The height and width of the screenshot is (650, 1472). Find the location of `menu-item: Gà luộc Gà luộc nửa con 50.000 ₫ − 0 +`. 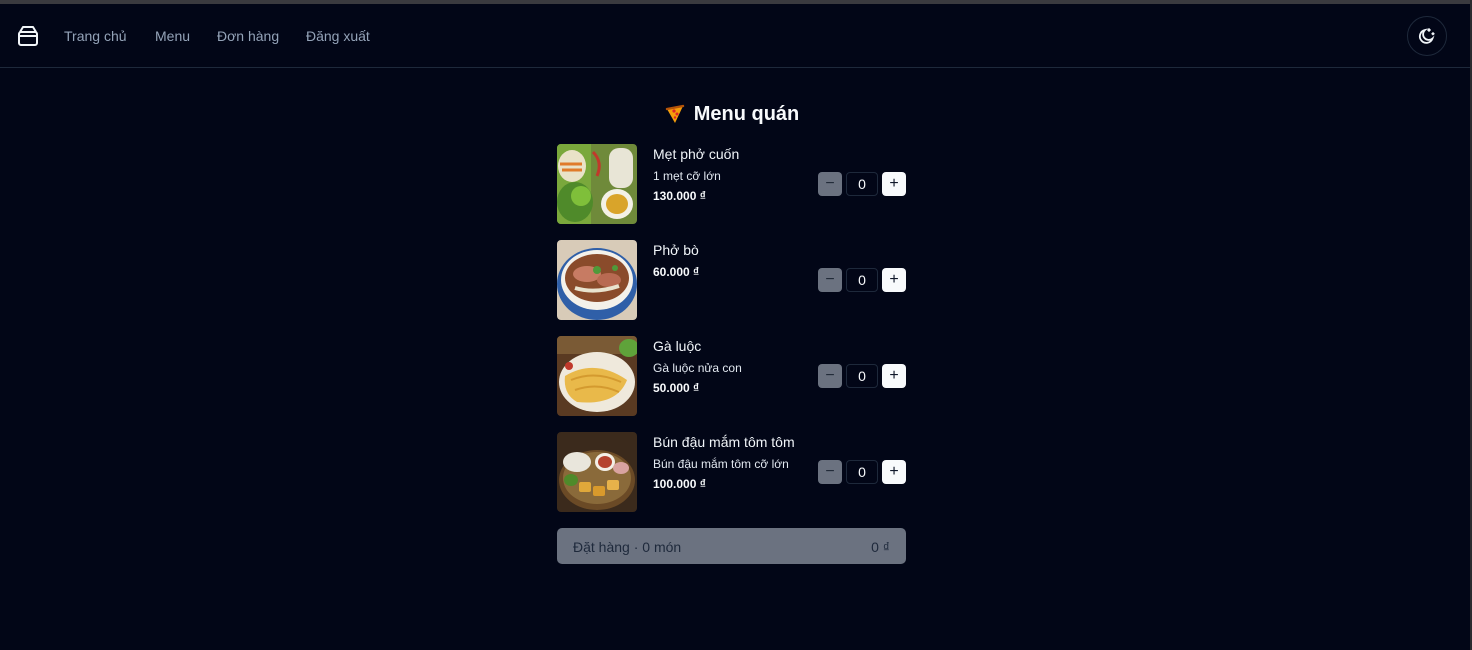

menu-item: Gà luộc Gà luộc nửa con 50.000 ₫ − 0 + is located at coordinates (731, 376).